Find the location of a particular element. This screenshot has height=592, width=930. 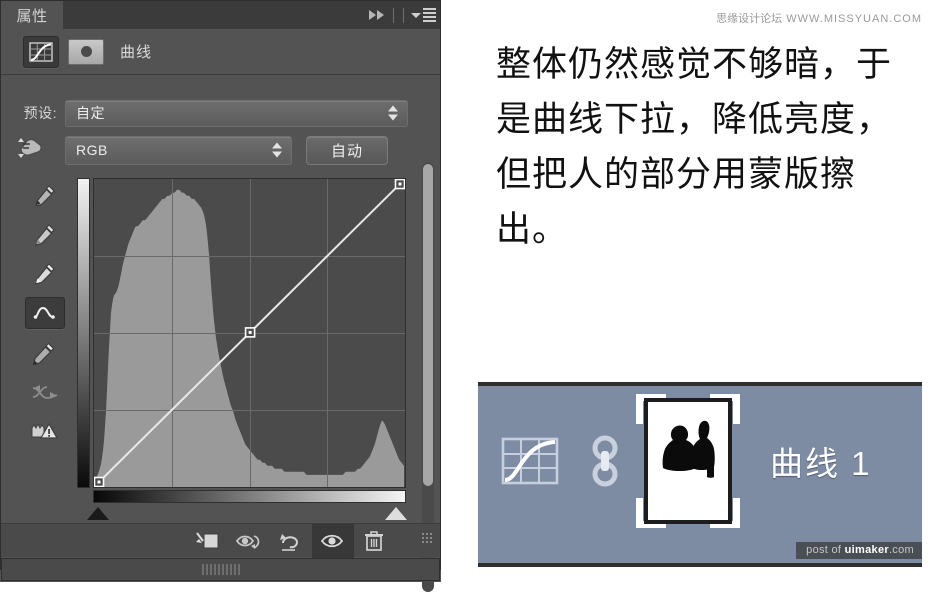

watermark-bottom-brand: uimaker is located at coordinates (866, 550).